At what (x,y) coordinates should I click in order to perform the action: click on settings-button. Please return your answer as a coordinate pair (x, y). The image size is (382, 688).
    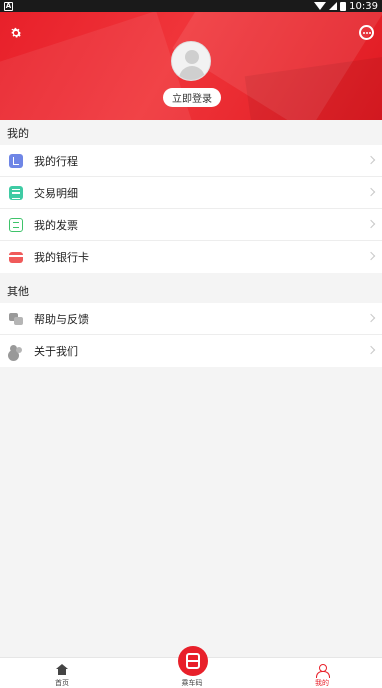
    Looking at the image, I should click on (16, 33).